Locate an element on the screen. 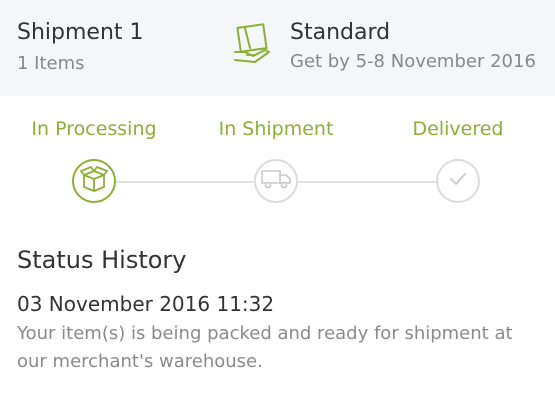 The image size is (555, 418). package-hand-icon is located at coordinates (252, 43).